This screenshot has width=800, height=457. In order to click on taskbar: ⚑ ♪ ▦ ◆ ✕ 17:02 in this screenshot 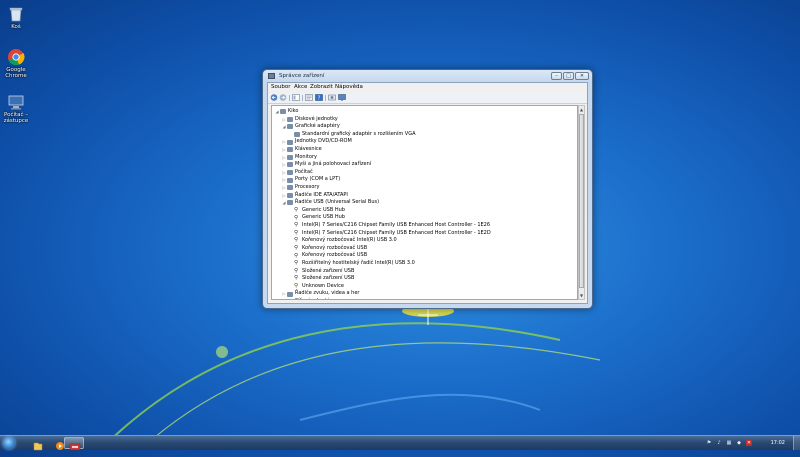, I will do `click(400, 443)`.